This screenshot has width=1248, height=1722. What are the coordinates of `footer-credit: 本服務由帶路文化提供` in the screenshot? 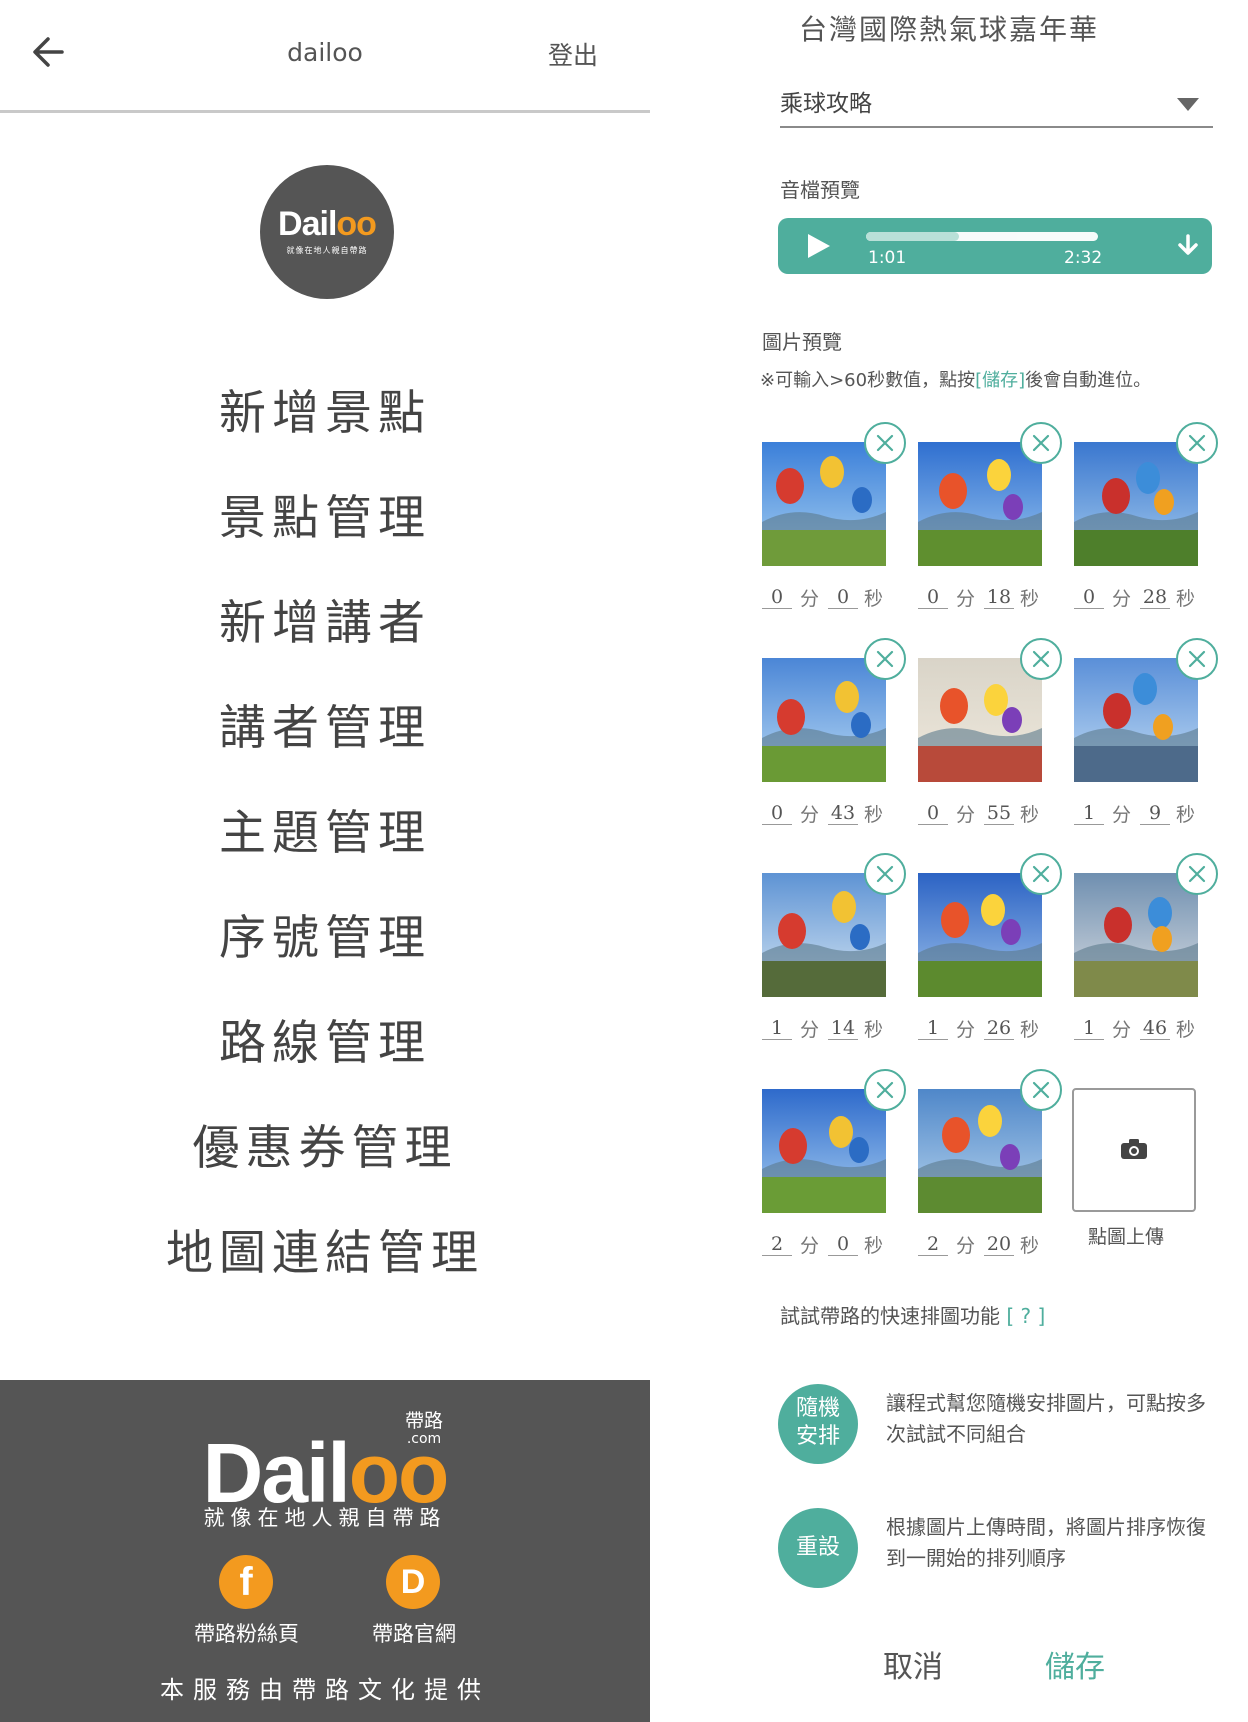 It's located at (325, 1690).